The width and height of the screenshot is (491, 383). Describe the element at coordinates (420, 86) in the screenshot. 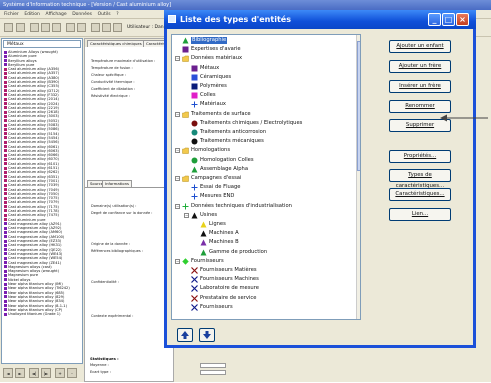

I see `insert-sibling-button: Insérer un frère` at that location.